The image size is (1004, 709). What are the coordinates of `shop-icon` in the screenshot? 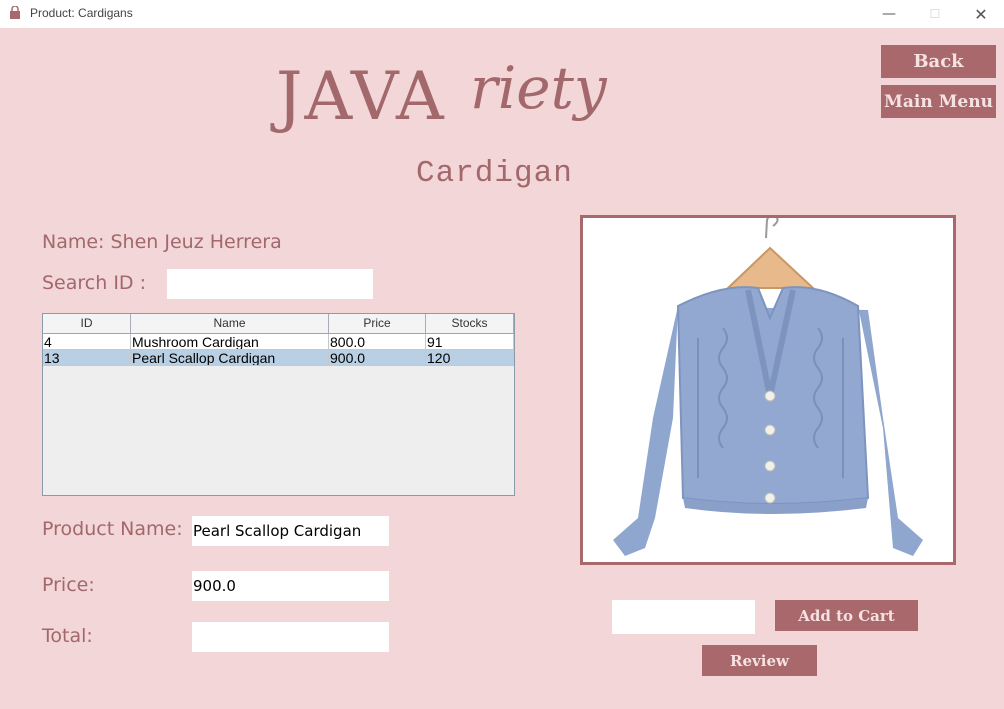 It's located at (15, 12).